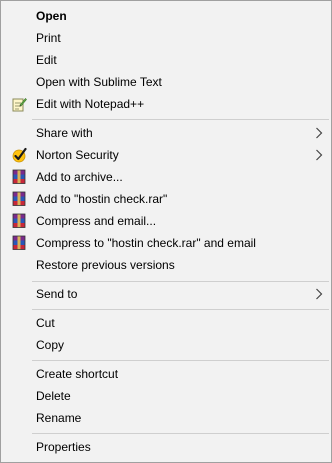 The width and height of the screenshot is (332, 463). I want to click on menu-item-print: Print, so click(166, 38).